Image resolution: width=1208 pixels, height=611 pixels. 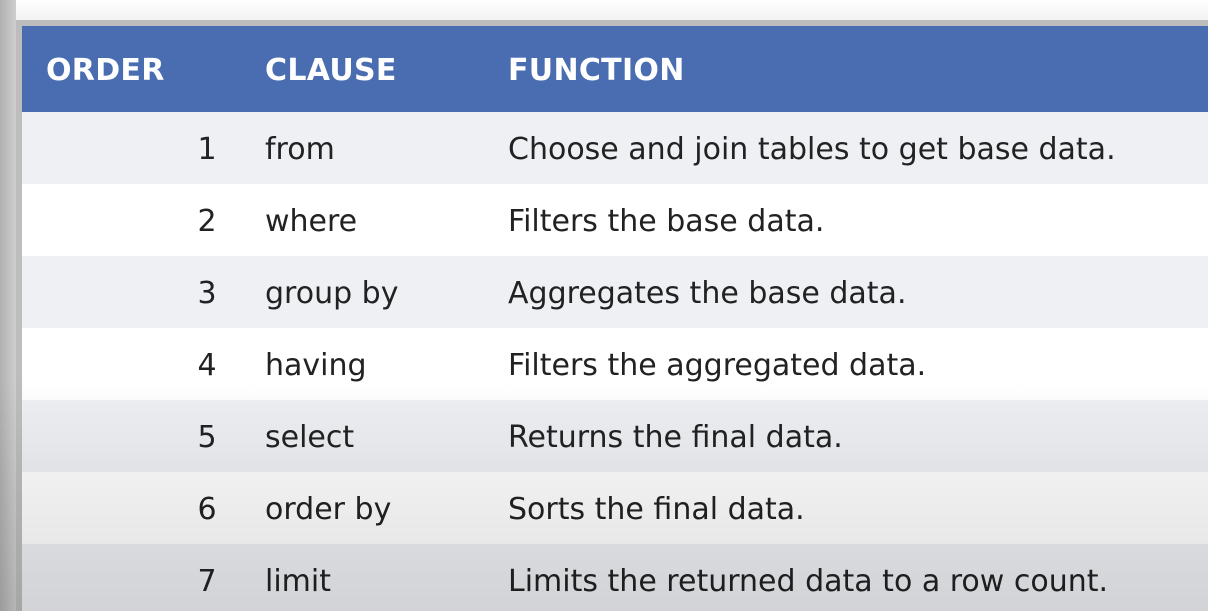 What do you see at coordinates (207, 221) in the screenshot?
I see `order-cell: 2` at bounding box center [207, 221].